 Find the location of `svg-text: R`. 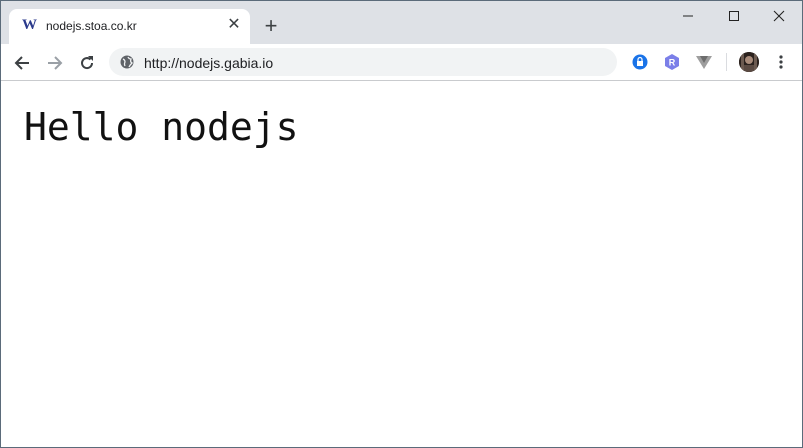

svg-text: R is located at coordinates (672, 63).